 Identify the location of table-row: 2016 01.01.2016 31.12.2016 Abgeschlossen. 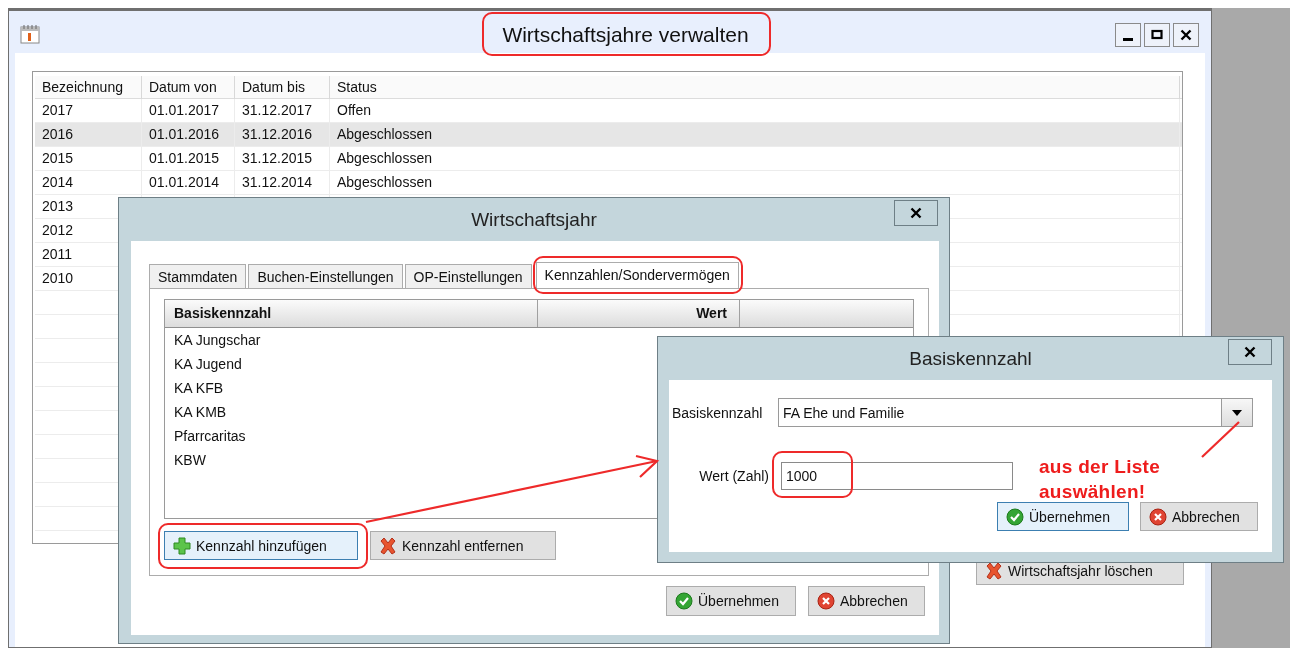
(608, 135).